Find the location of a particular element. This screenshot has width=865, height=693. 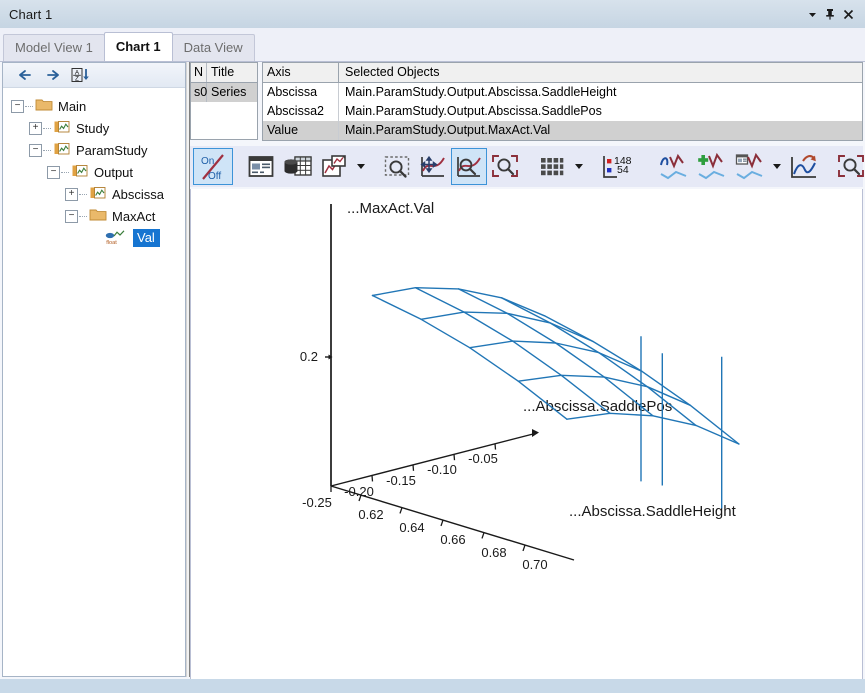

tree-node-study: + Study is located at coordinates (97, 128).